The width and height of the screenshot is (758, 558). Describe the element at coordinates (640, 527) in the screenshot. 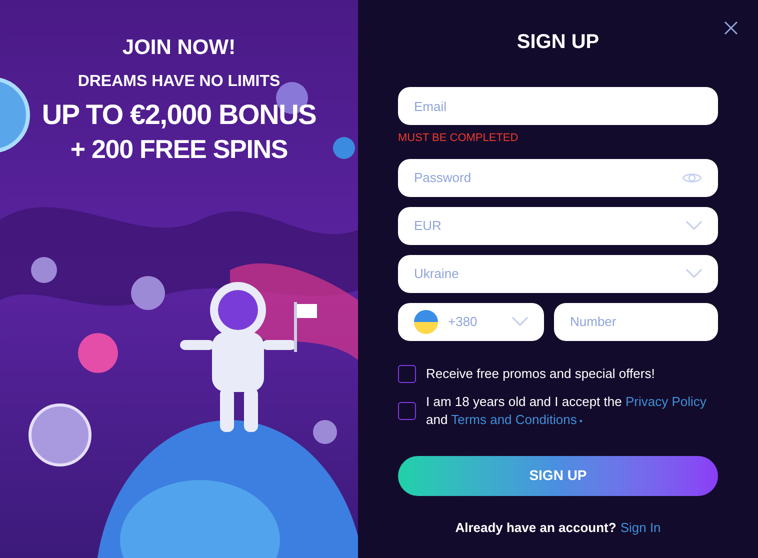

I see `sign-in-link: Sign In` at that location.